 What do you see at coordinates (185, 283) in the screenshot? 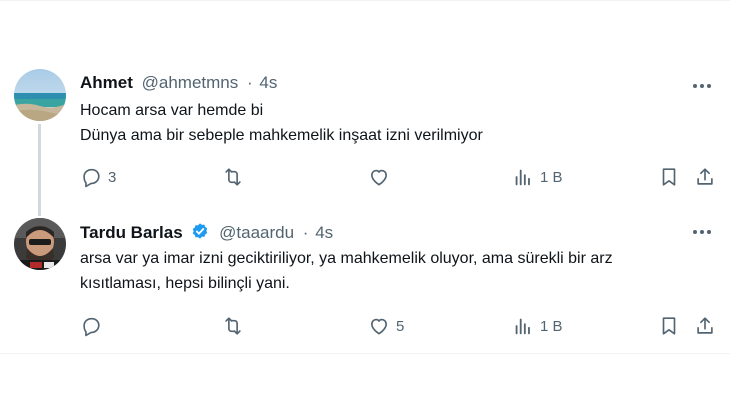
I see `tweet-text-line: kısıtlaması, hepsi bilinçli yani.` at bounding box center [185, 283].